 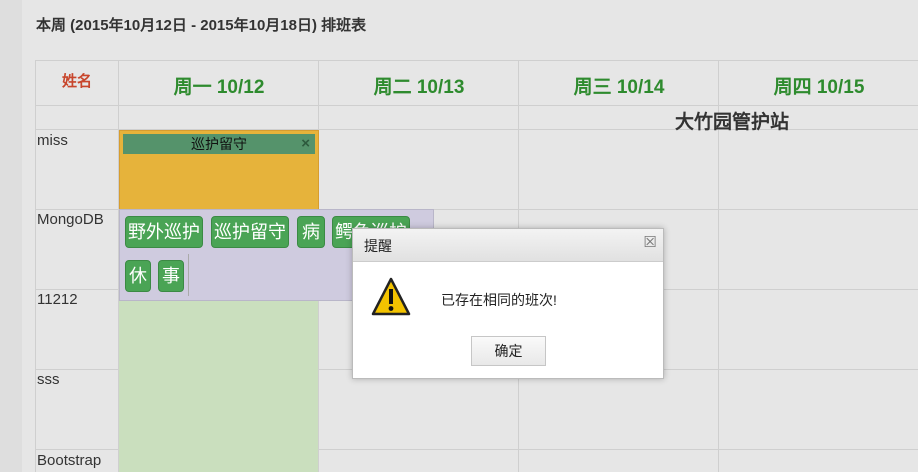 I want to click on row-name-bootstrap: Bootstrap, so click(x=69, y=460).